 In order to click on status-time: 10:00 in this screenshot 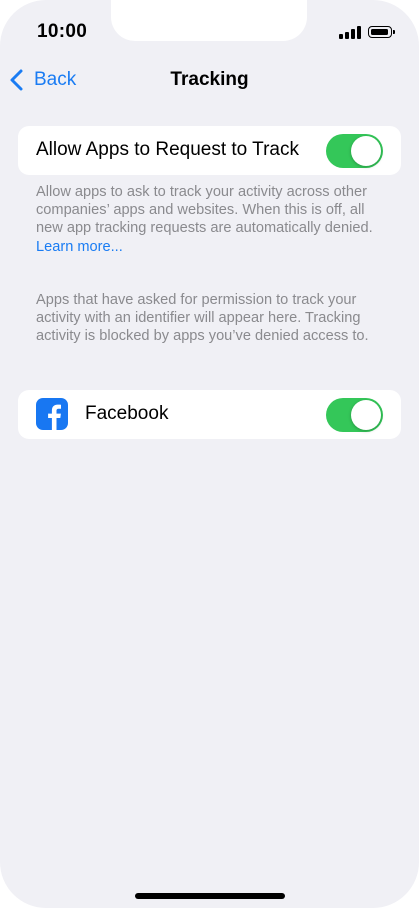, I will do `click(62, 31)`.